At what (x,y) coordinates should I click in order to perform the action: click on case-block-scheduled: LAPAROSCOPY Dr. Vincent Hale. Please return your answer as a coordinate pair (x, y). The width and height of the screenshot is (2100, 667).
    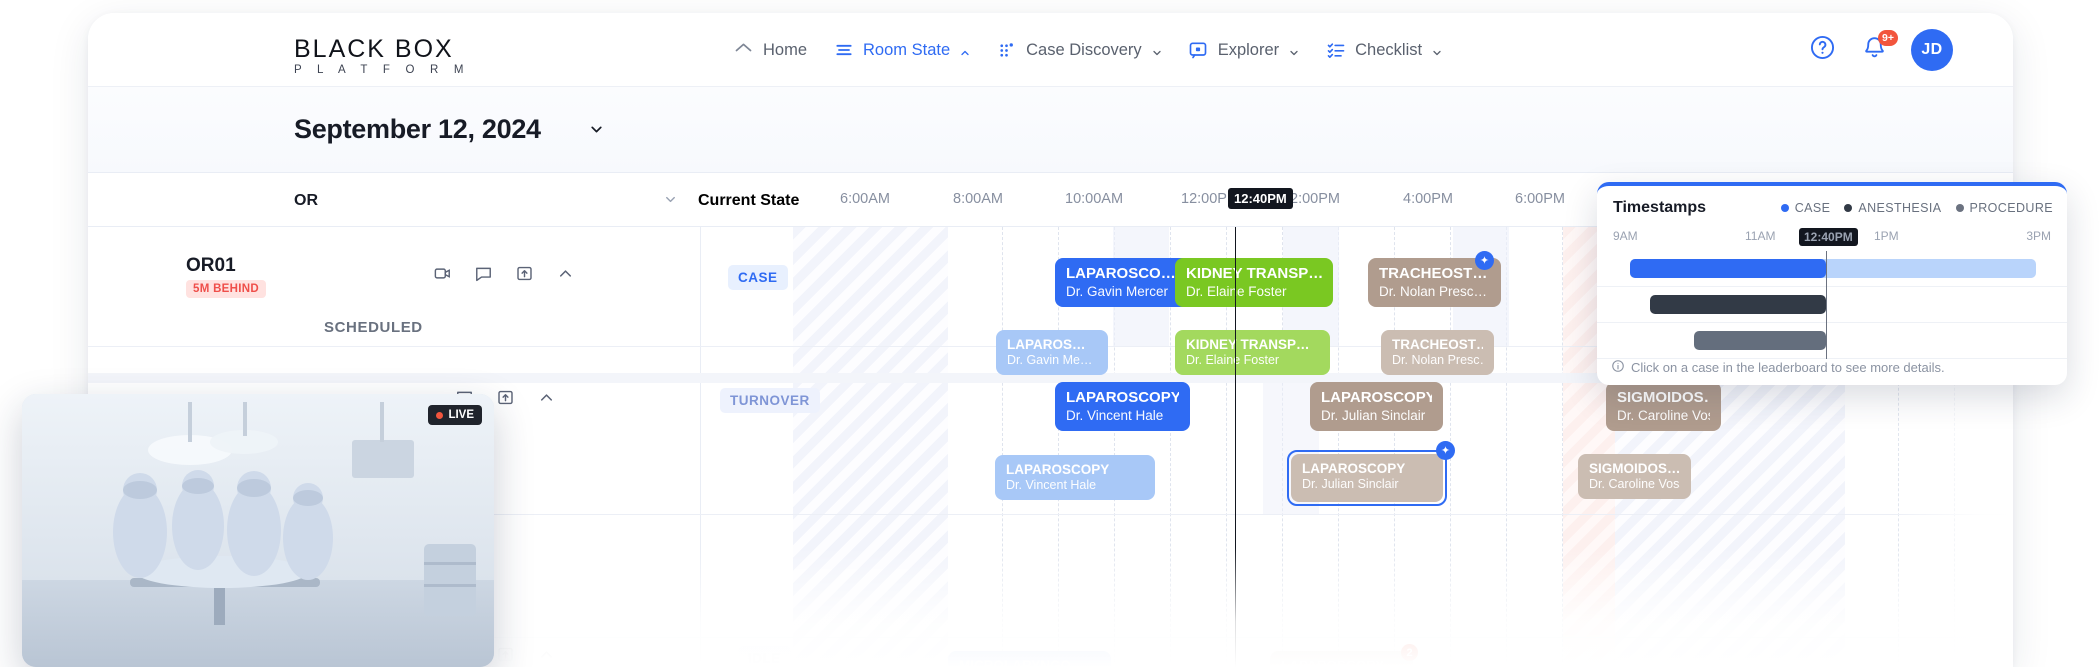
    Looking at the image, I should click on (1075, 477).